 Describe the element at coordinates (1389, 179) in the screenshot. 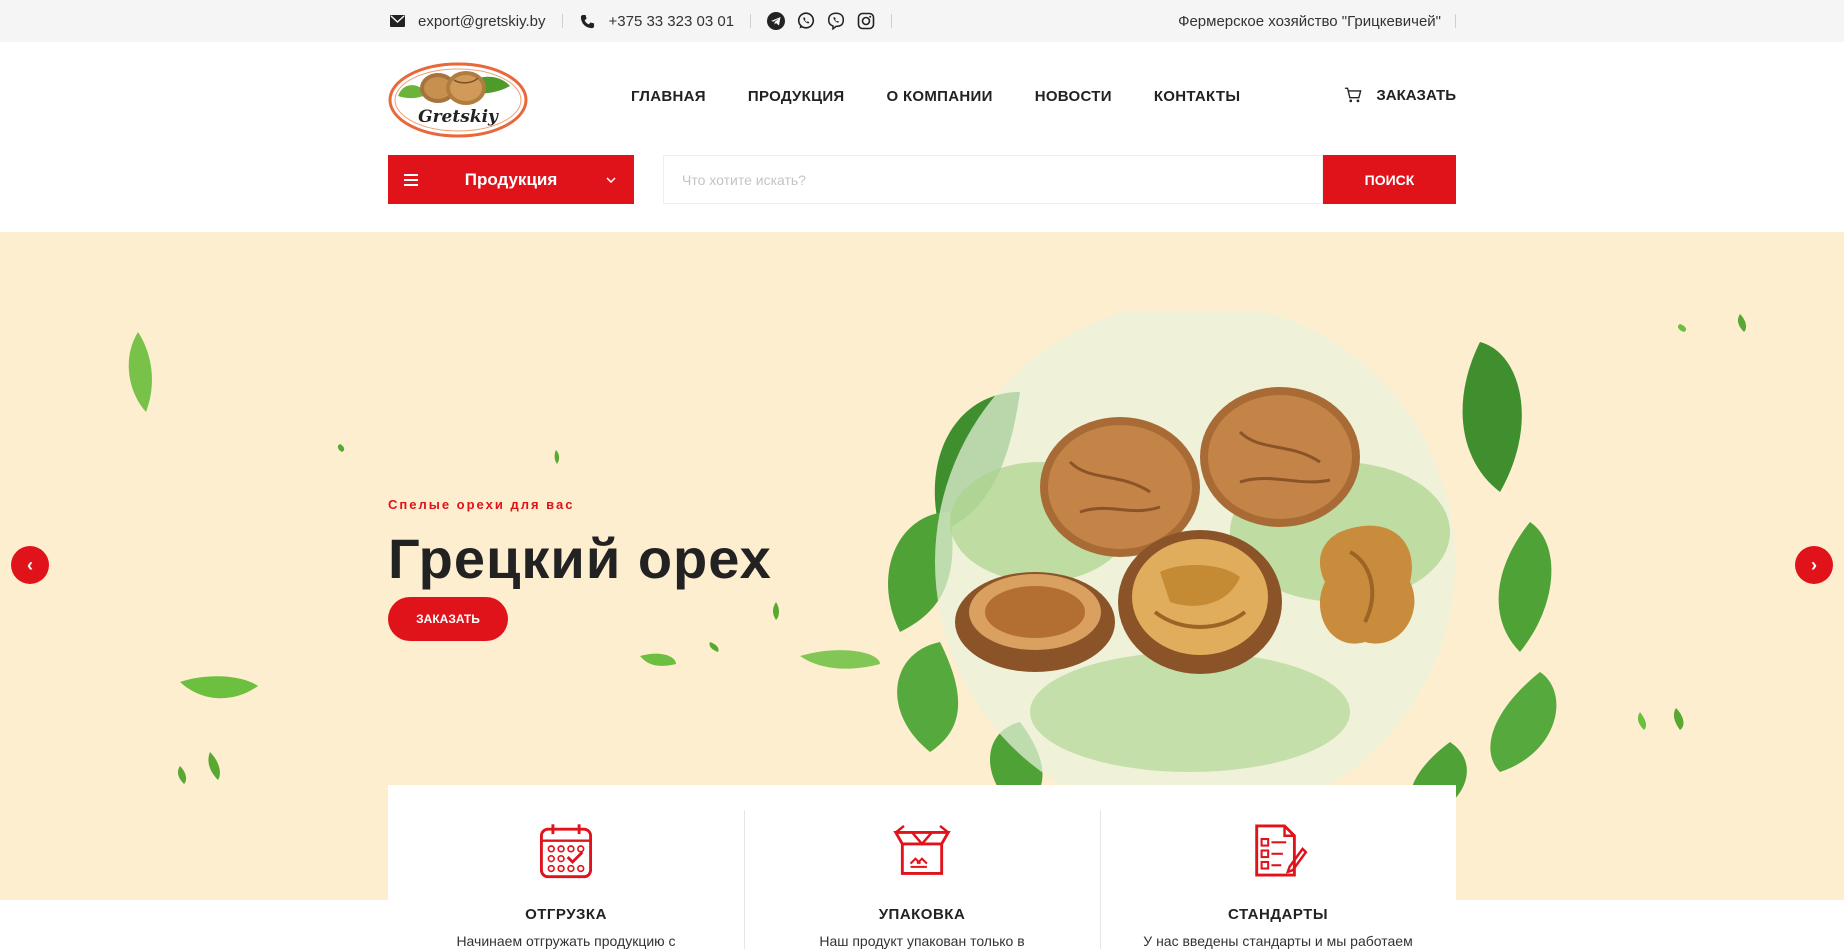

I see `search-button: ПОИСК` at that location.